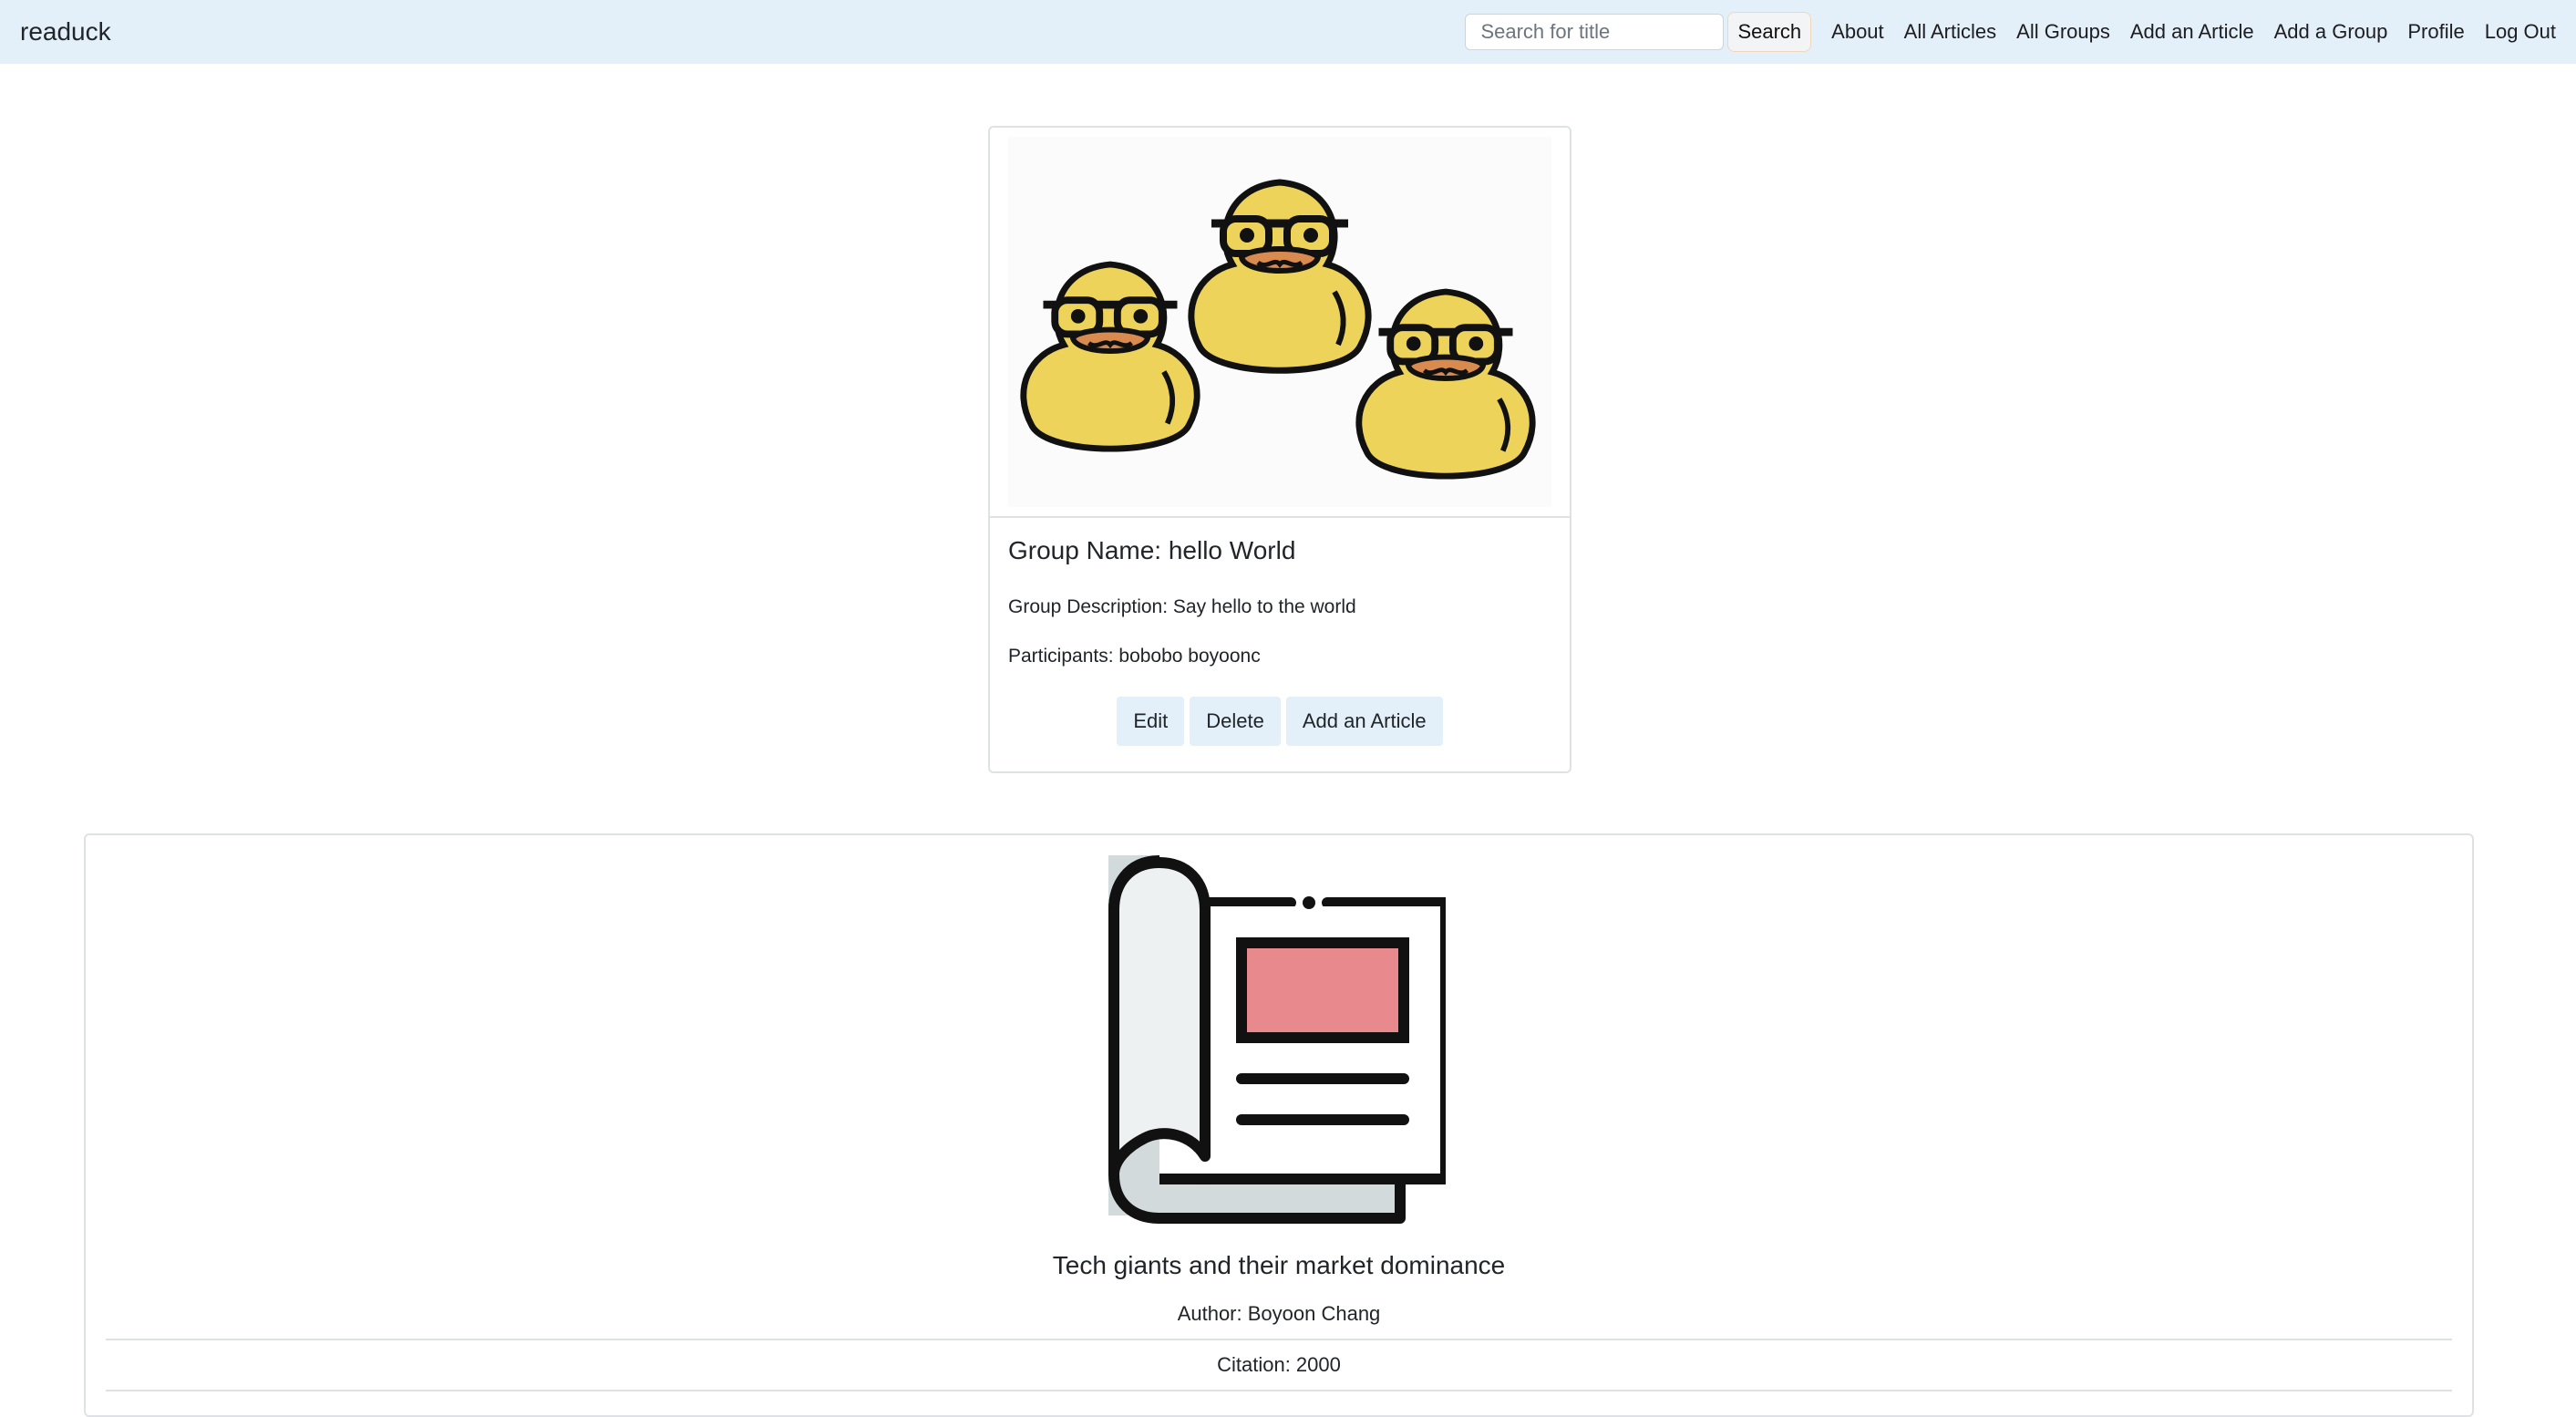 The width and height of the screenshot is (2576, 1417). I want to click on newspaper-icon, so click(1277, 1039).